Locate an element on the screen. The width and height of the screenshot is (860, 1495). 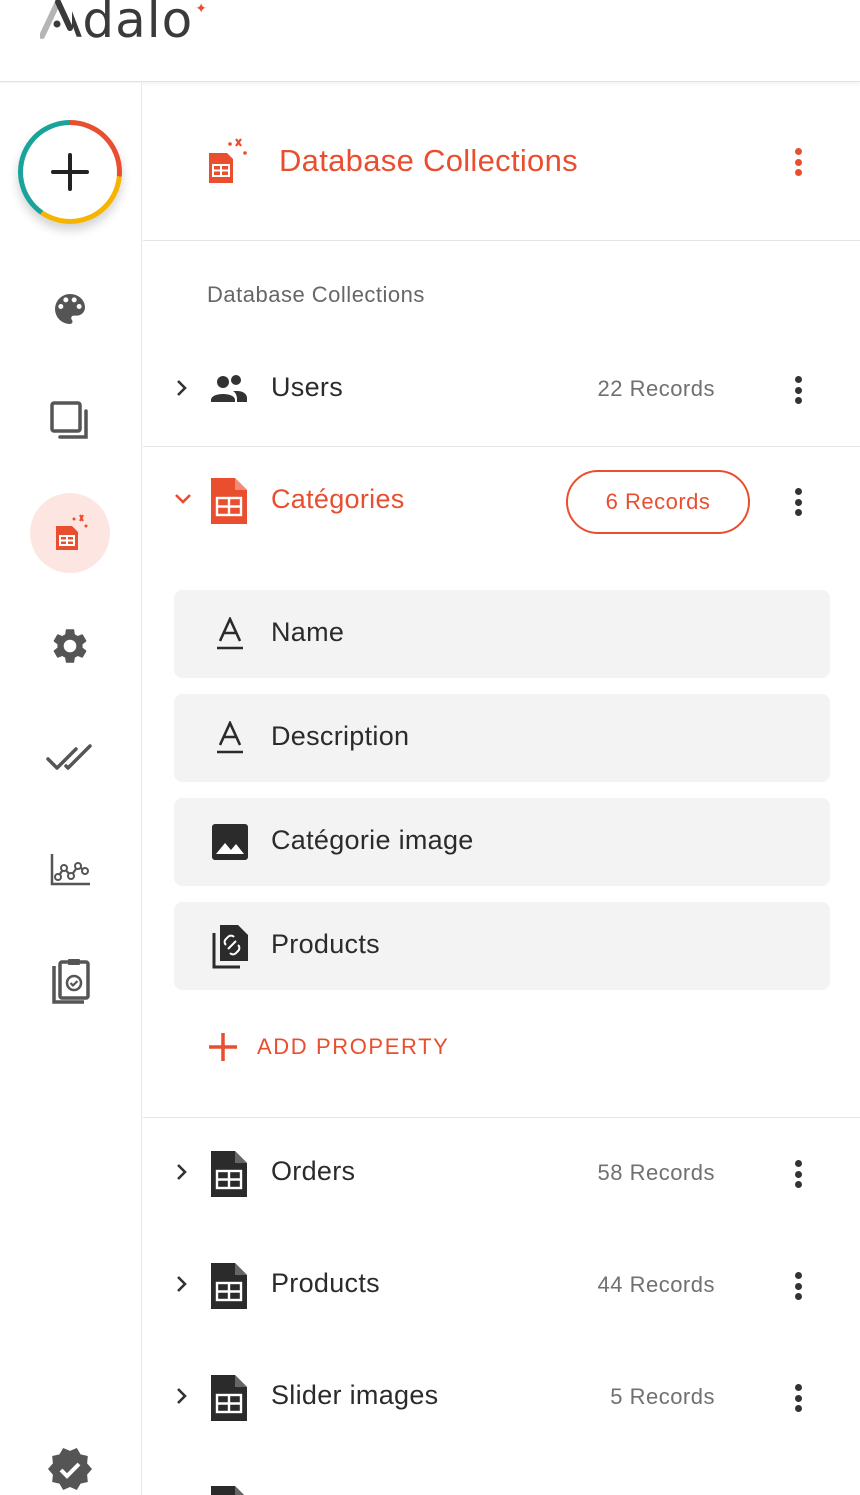
property-name: Catégorie image is located at coordinates (372, 840).